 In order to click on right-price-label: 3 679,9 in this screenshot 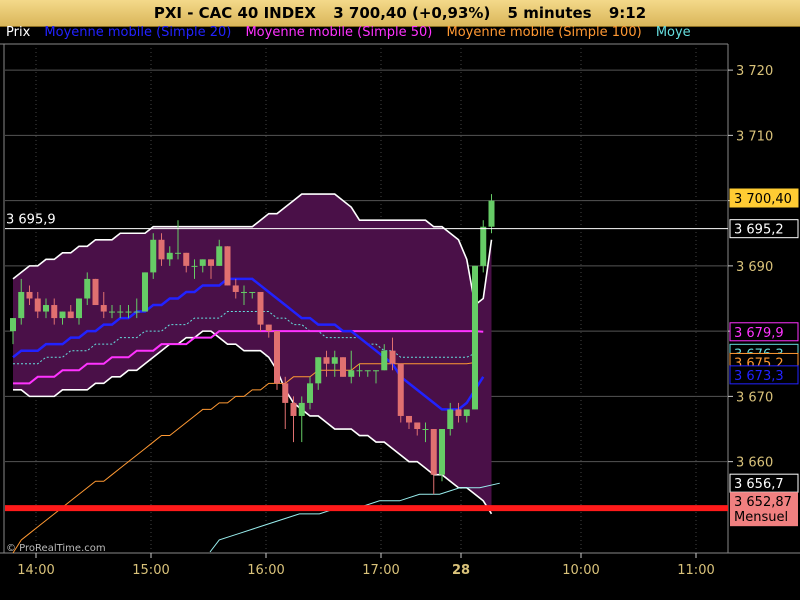, I will do `click(759, 333)`.